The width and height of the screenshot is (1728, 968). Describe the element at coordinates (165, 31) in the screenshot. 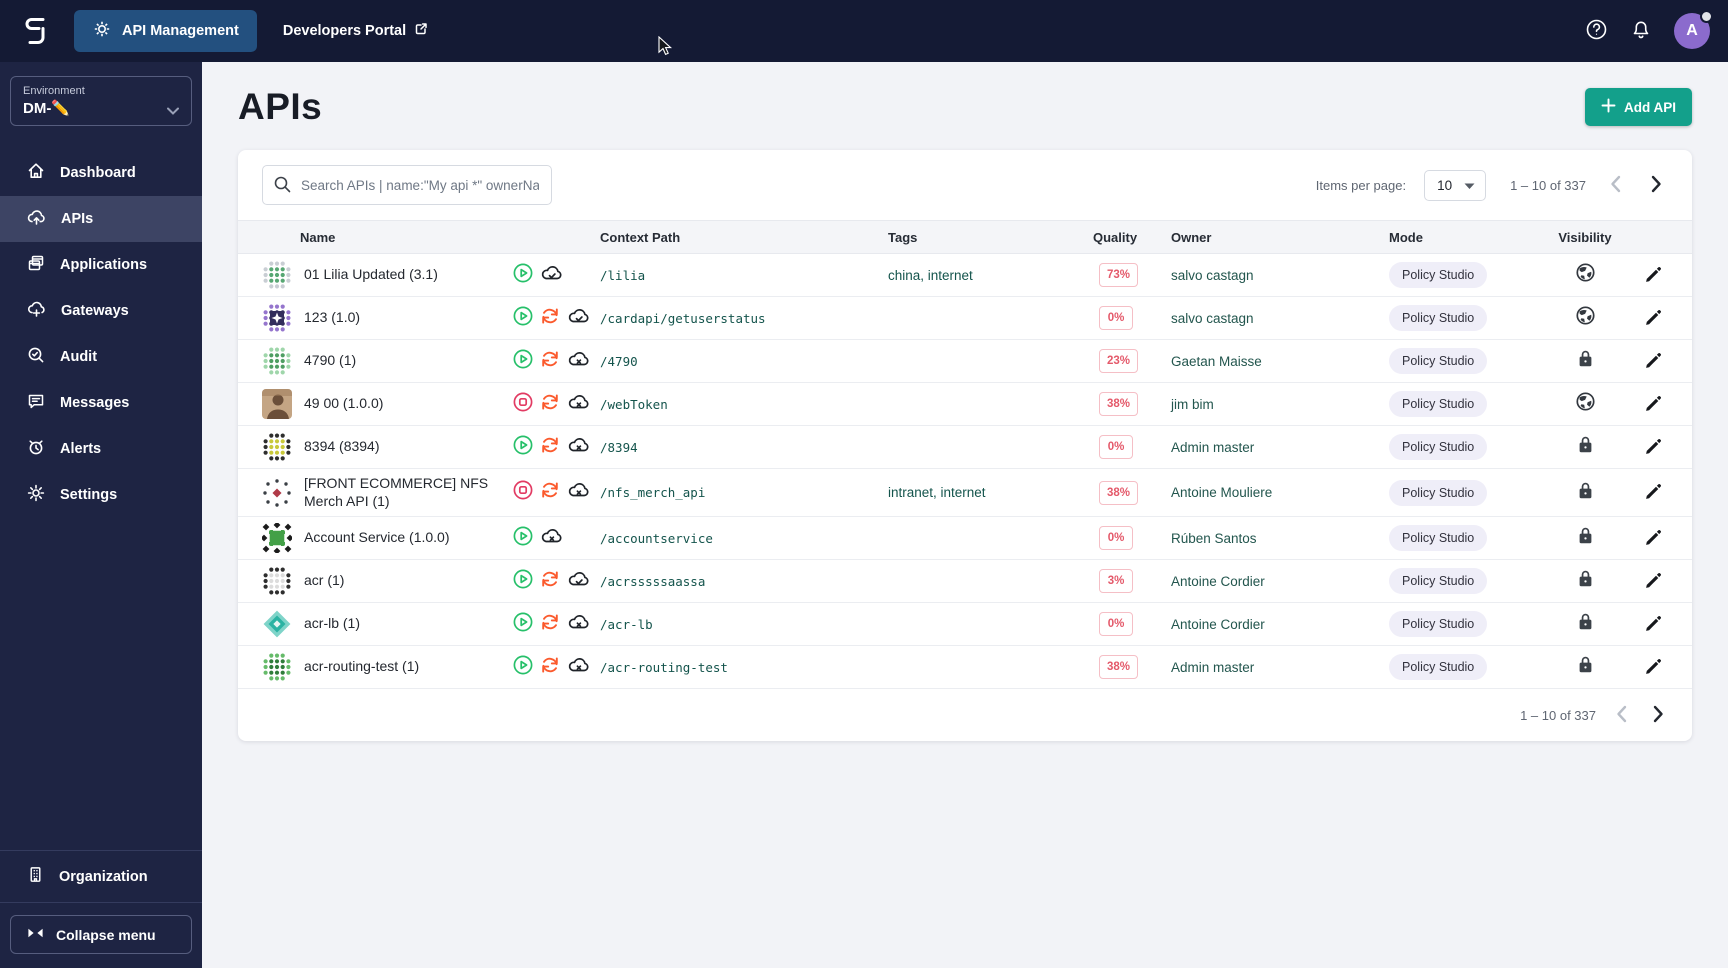

I see `api-management-switcher: API Management` at that location.